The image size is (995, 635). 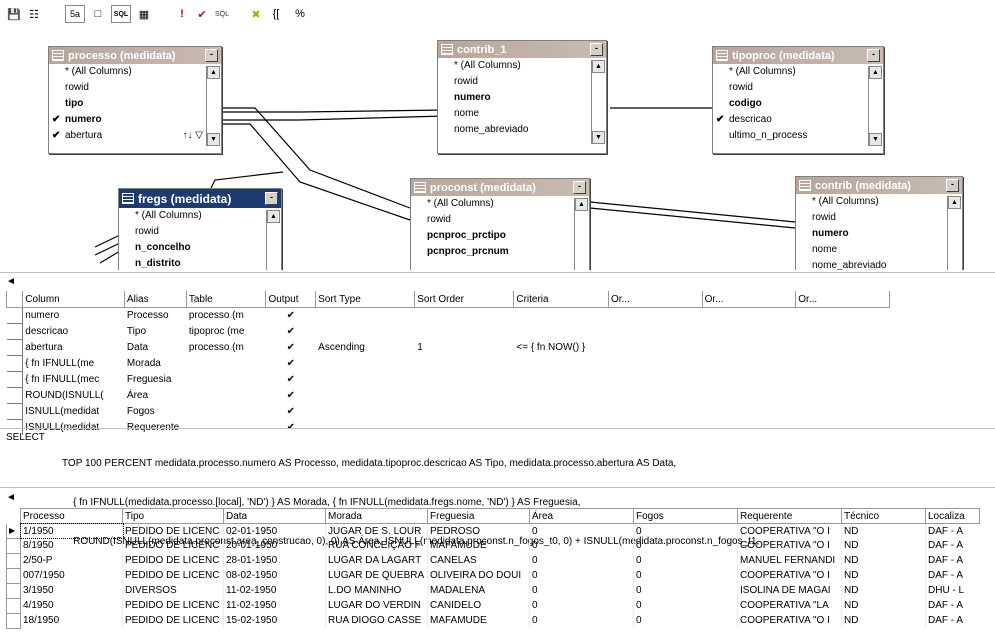 I want to click on scrollbar: ▲ ▼, so click(x=213, y=106).